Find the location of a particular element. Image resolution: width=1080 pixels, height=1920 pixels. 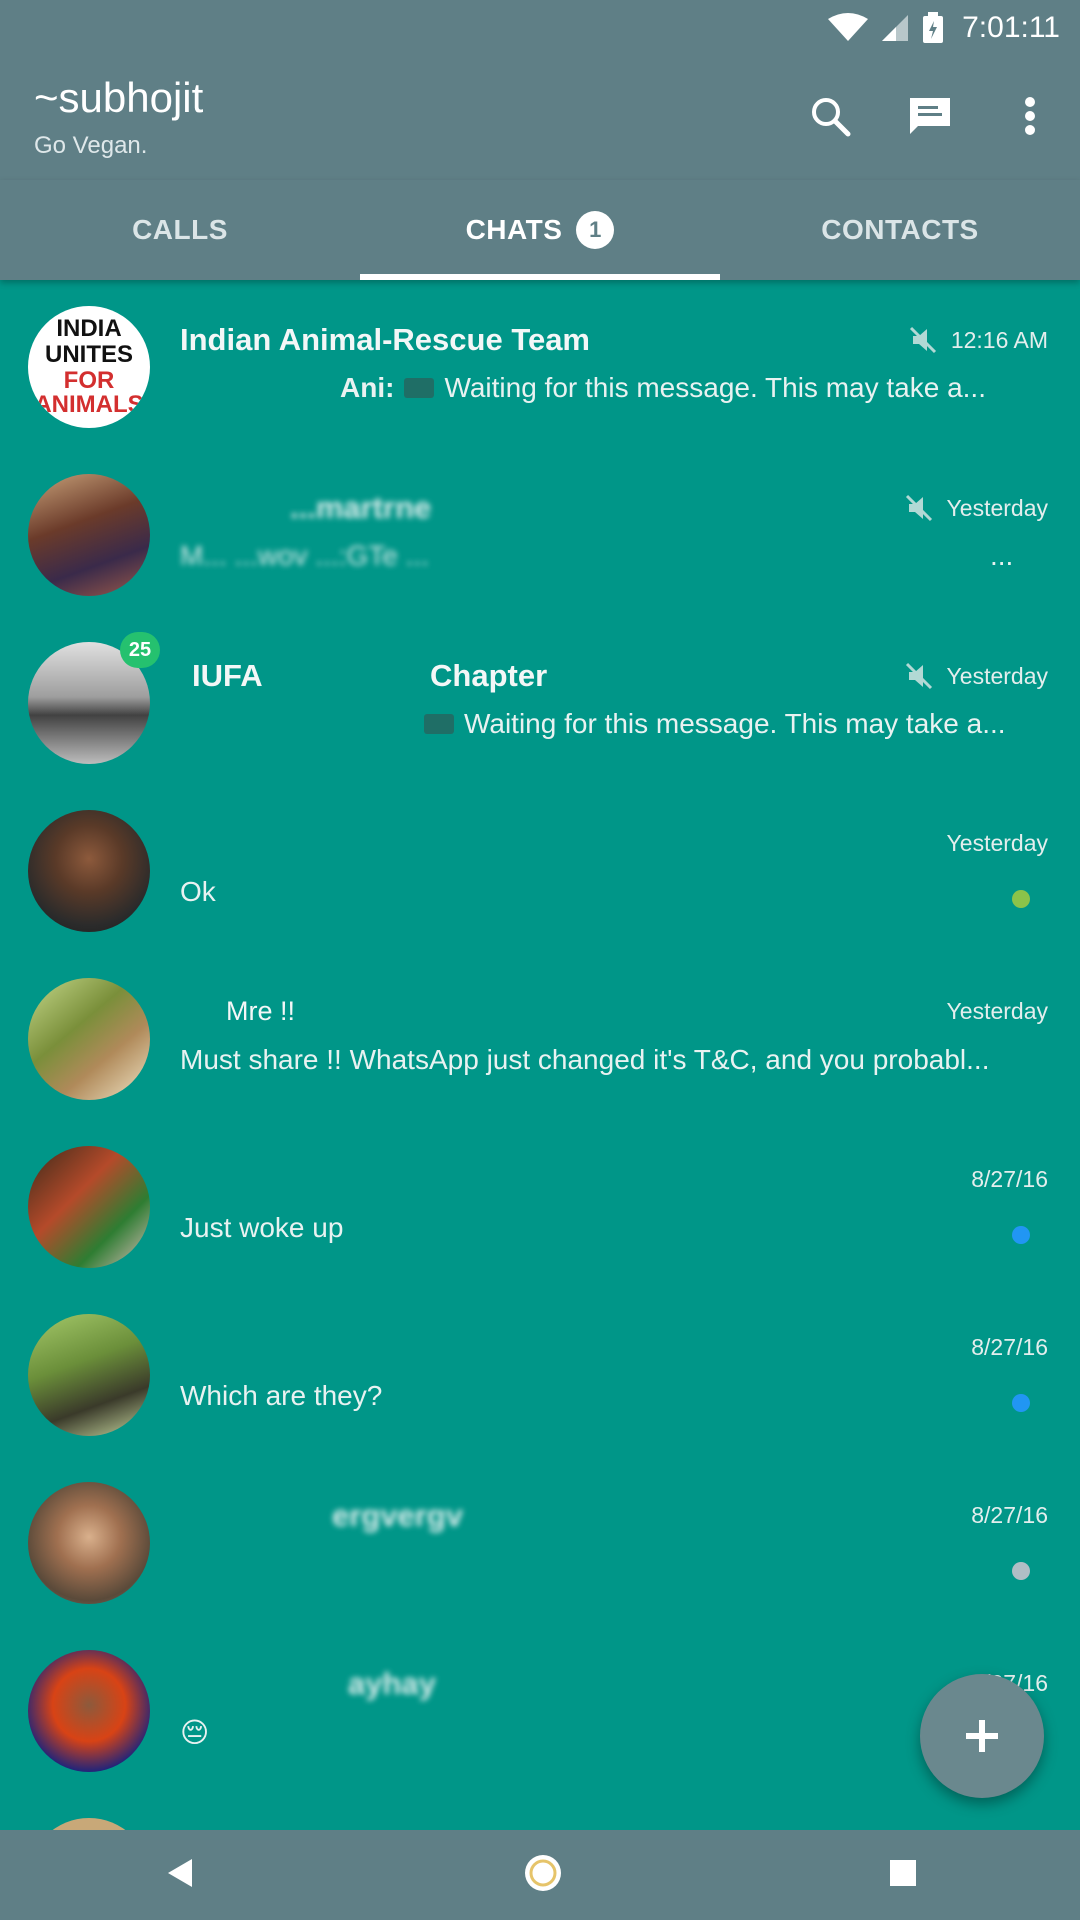

chat-name: Indian Animal-Rescue Team is located at coordinates (385, 339).